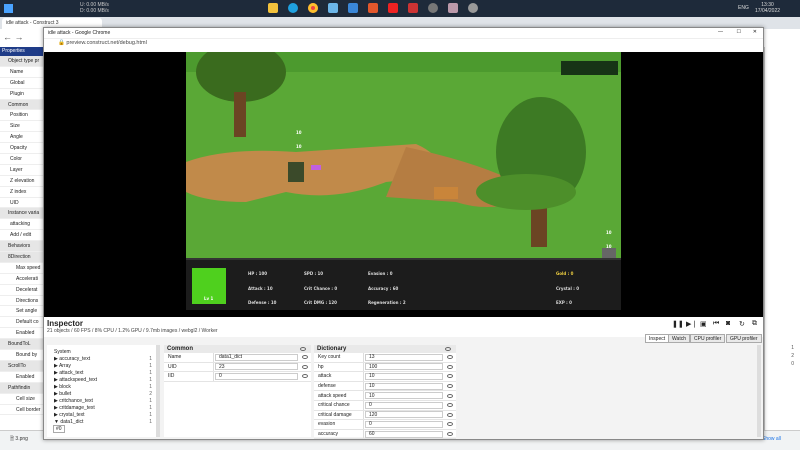  I want to click on store-icon, so click(353, 8).